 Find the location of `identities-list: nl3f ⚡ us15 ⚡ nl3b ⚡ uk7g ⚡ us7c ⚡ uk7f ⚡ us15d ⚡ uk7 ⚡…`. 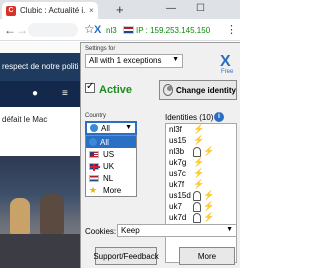

identities-list: nl3f ⚡ us15 ⚡ nl3b ⚡ uk7g ⚡ us7c ⚡ uk7f ⚡ us15d ⚡ uk7 ⚡… is located at coordinates (201, 193).